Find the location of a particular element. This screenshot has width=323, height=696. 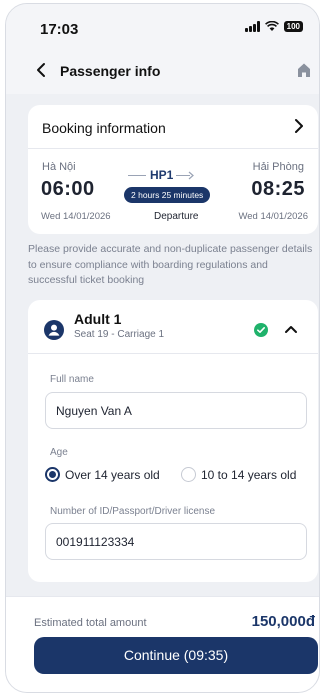

direction-label: Departure is located at coordinates (176, 216).